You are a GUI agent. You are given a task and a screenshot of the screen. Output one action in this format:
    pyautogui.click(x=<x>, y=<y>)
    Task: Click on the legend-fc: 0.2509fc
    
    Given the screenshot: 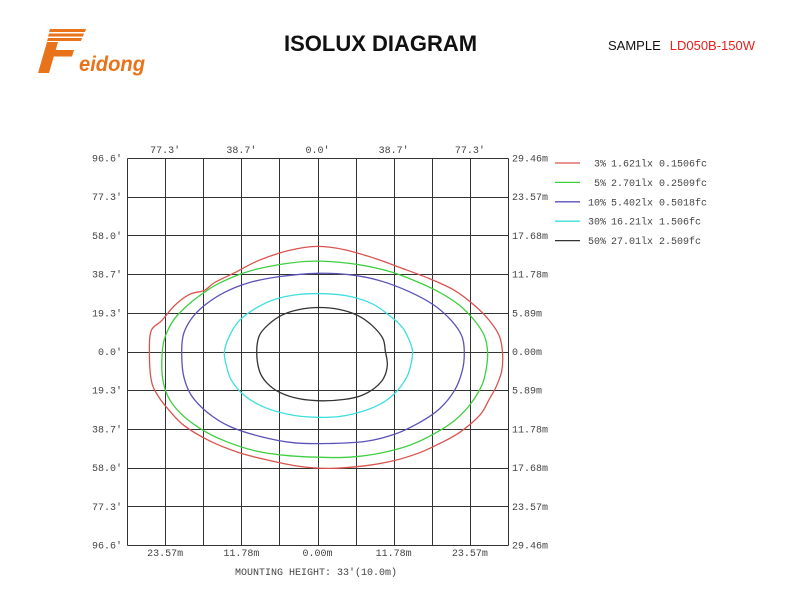 What is the action you would take?
    pyautogui.click(x=683, y=184)
    